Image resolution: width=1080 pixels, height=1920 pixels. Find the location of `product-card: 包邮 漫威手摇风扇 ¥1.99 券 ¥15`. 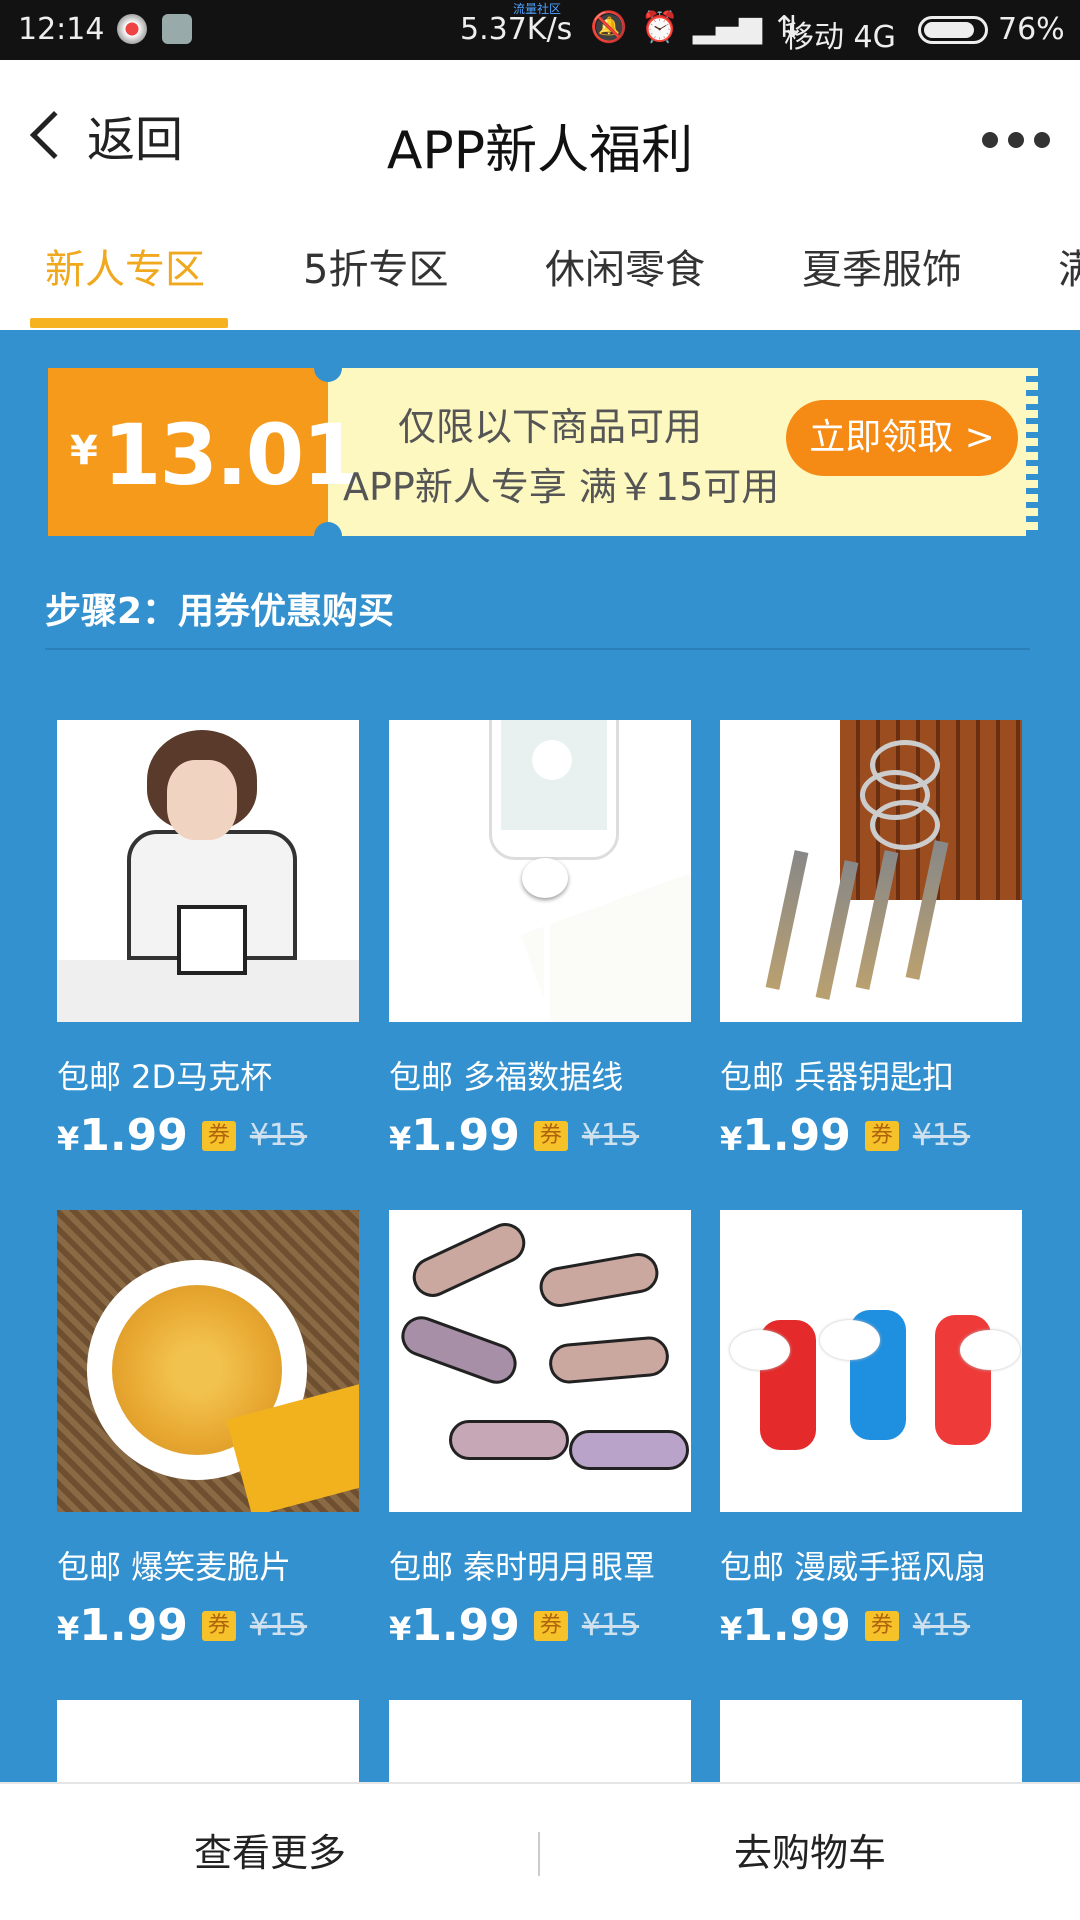

product-card: 包邮 漫威手摇风扇 ¥1.99 券 ¥15 is located at coordinates (871, 1430).